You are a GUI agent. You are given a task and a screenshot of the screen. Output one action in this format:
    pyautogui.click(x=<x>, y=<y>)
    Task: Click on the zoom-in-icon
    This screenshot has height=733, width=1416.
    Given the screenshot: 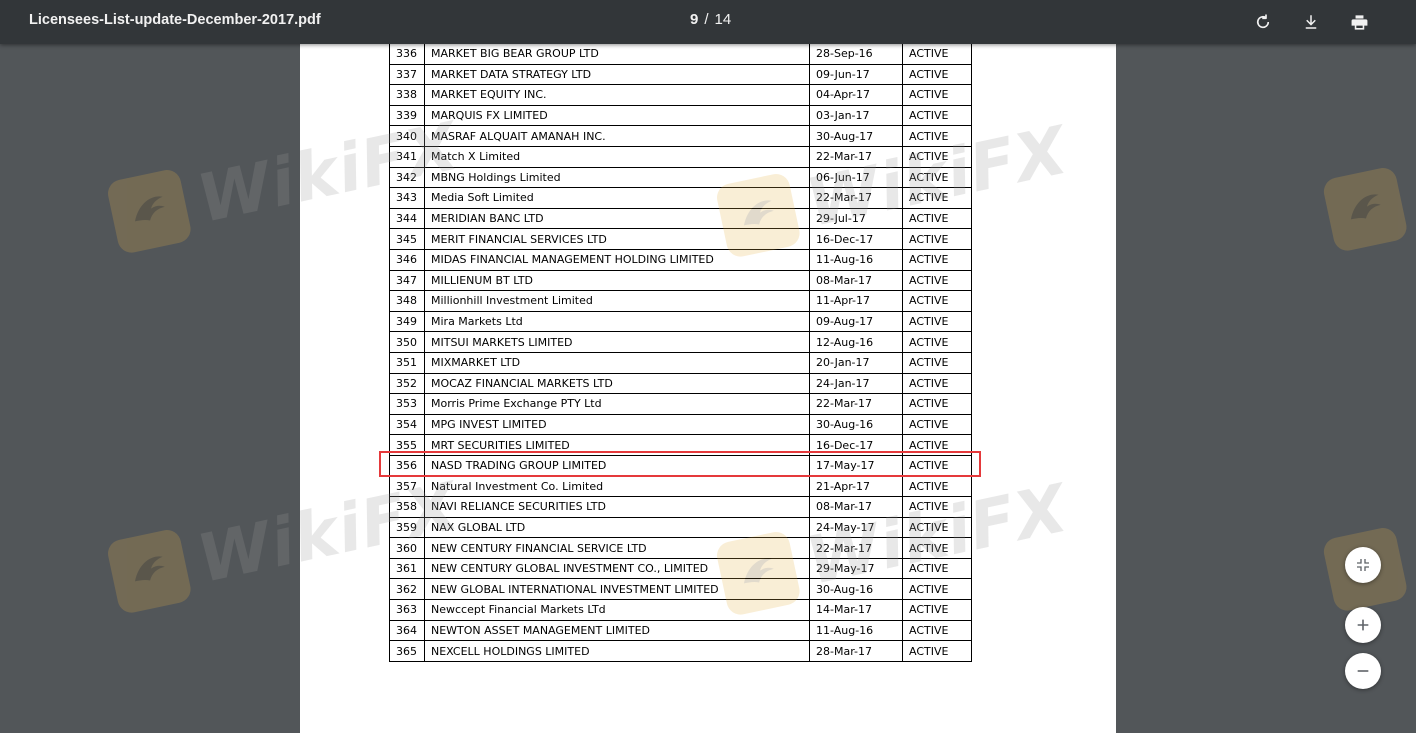 What is the action you would take?
    pyautogui.click(x=1363, y=625)
    